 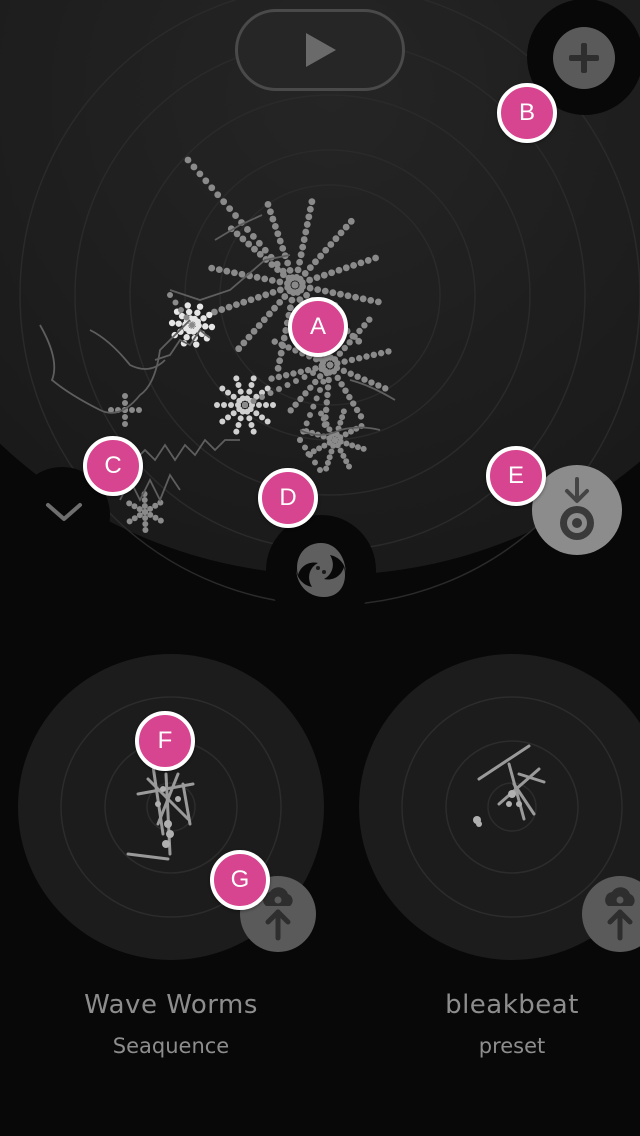 What do you see at coordinates (250, 344) in the screenshot?
I see `creature-worms` at bounding box center [250, 344].